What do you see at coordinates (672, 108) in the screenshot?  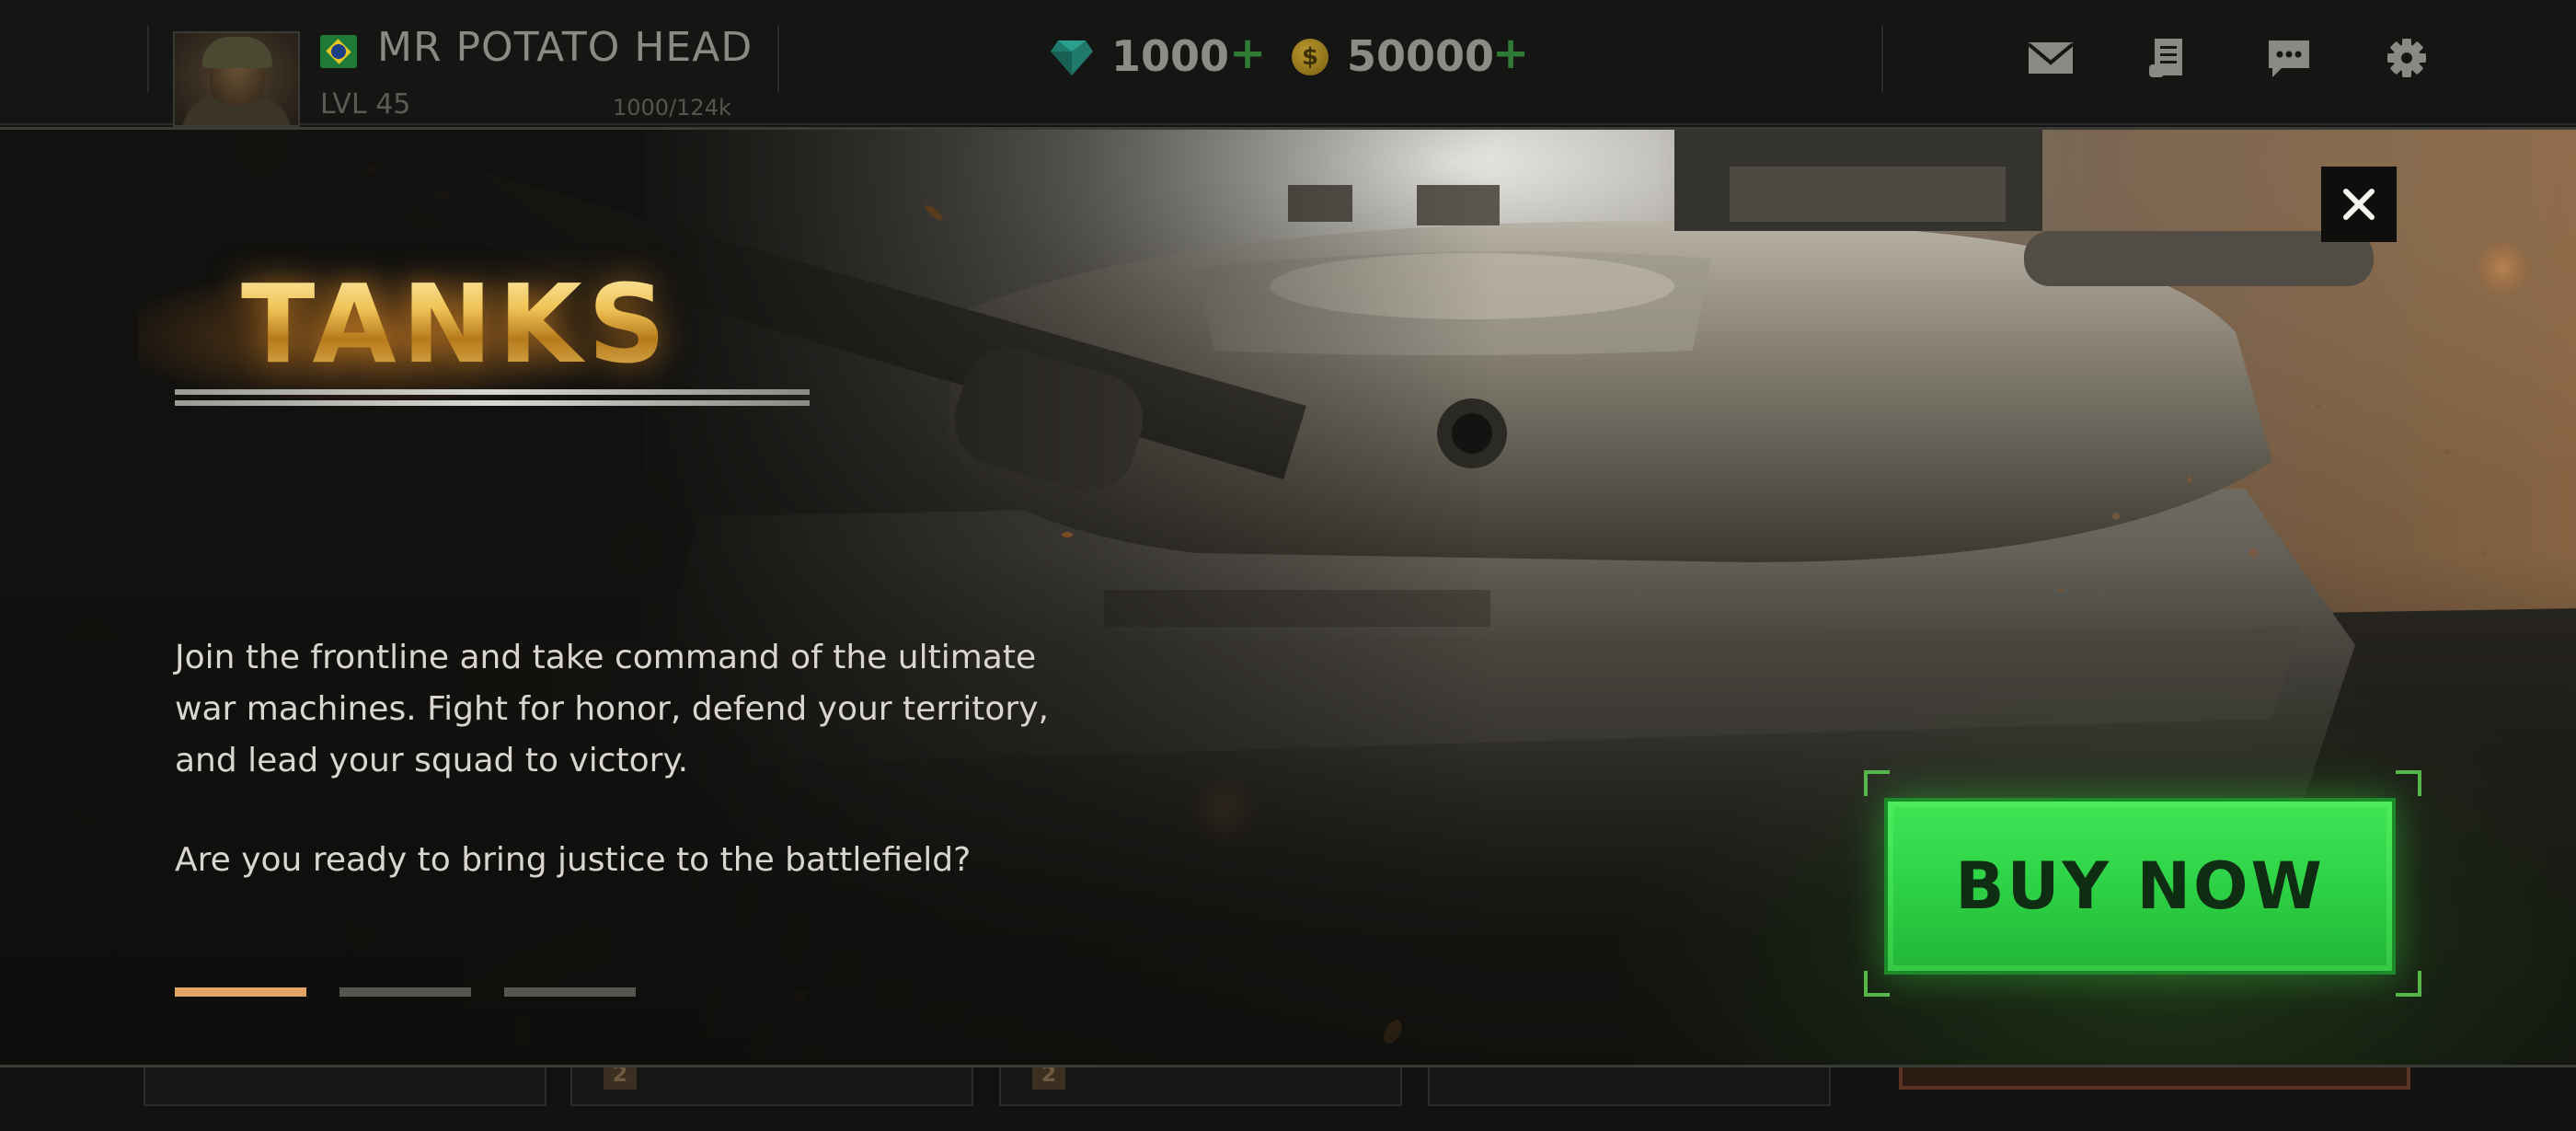 I see `player-xp: 1000/124k` at bounding box center [672, 108].